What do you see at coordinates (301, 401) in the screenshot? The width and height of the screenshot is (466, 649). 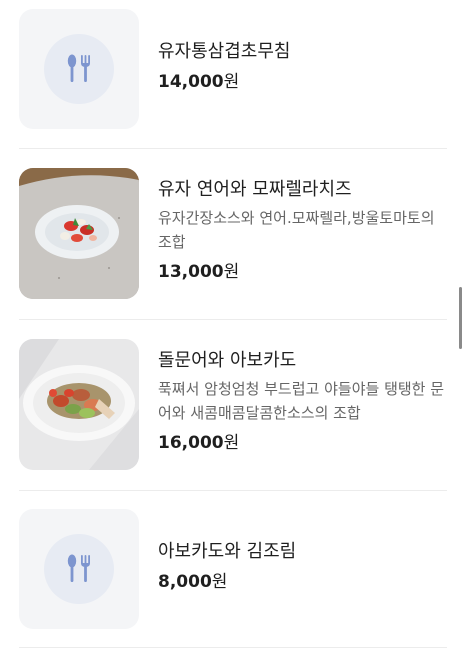 I see `menu-item-description: 푹쪄서 암청엄청 부드럽고 야들야들 탱탱한 문어와 새콤매콤달콤한소스의 조합` at bounding box center [301, 401].